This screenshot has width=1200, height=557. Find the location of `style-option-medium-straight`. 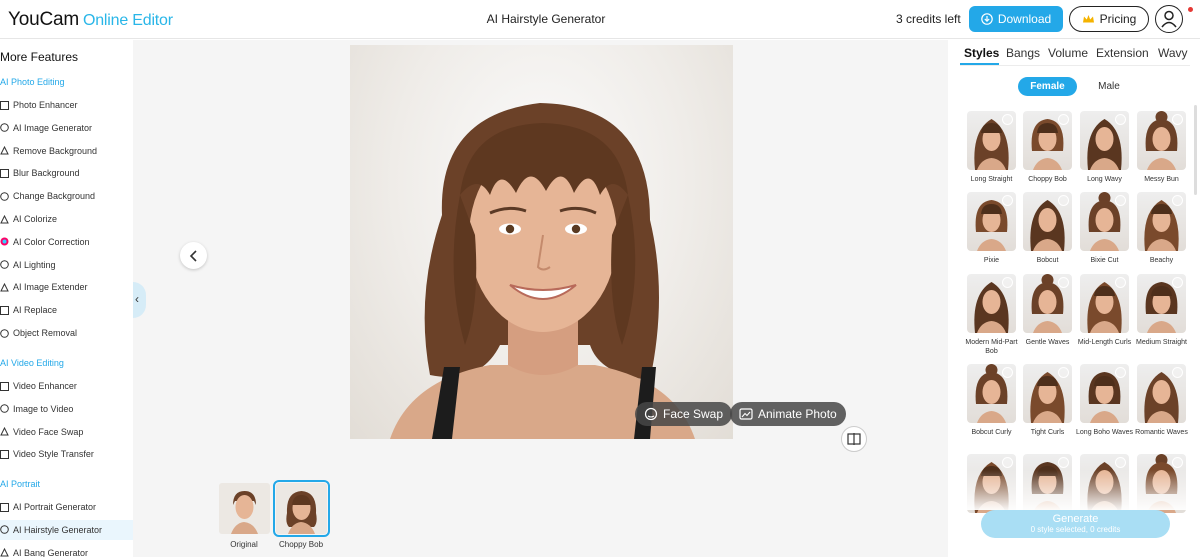

style-option-medium-straight is located at coordinates (1161, 303).